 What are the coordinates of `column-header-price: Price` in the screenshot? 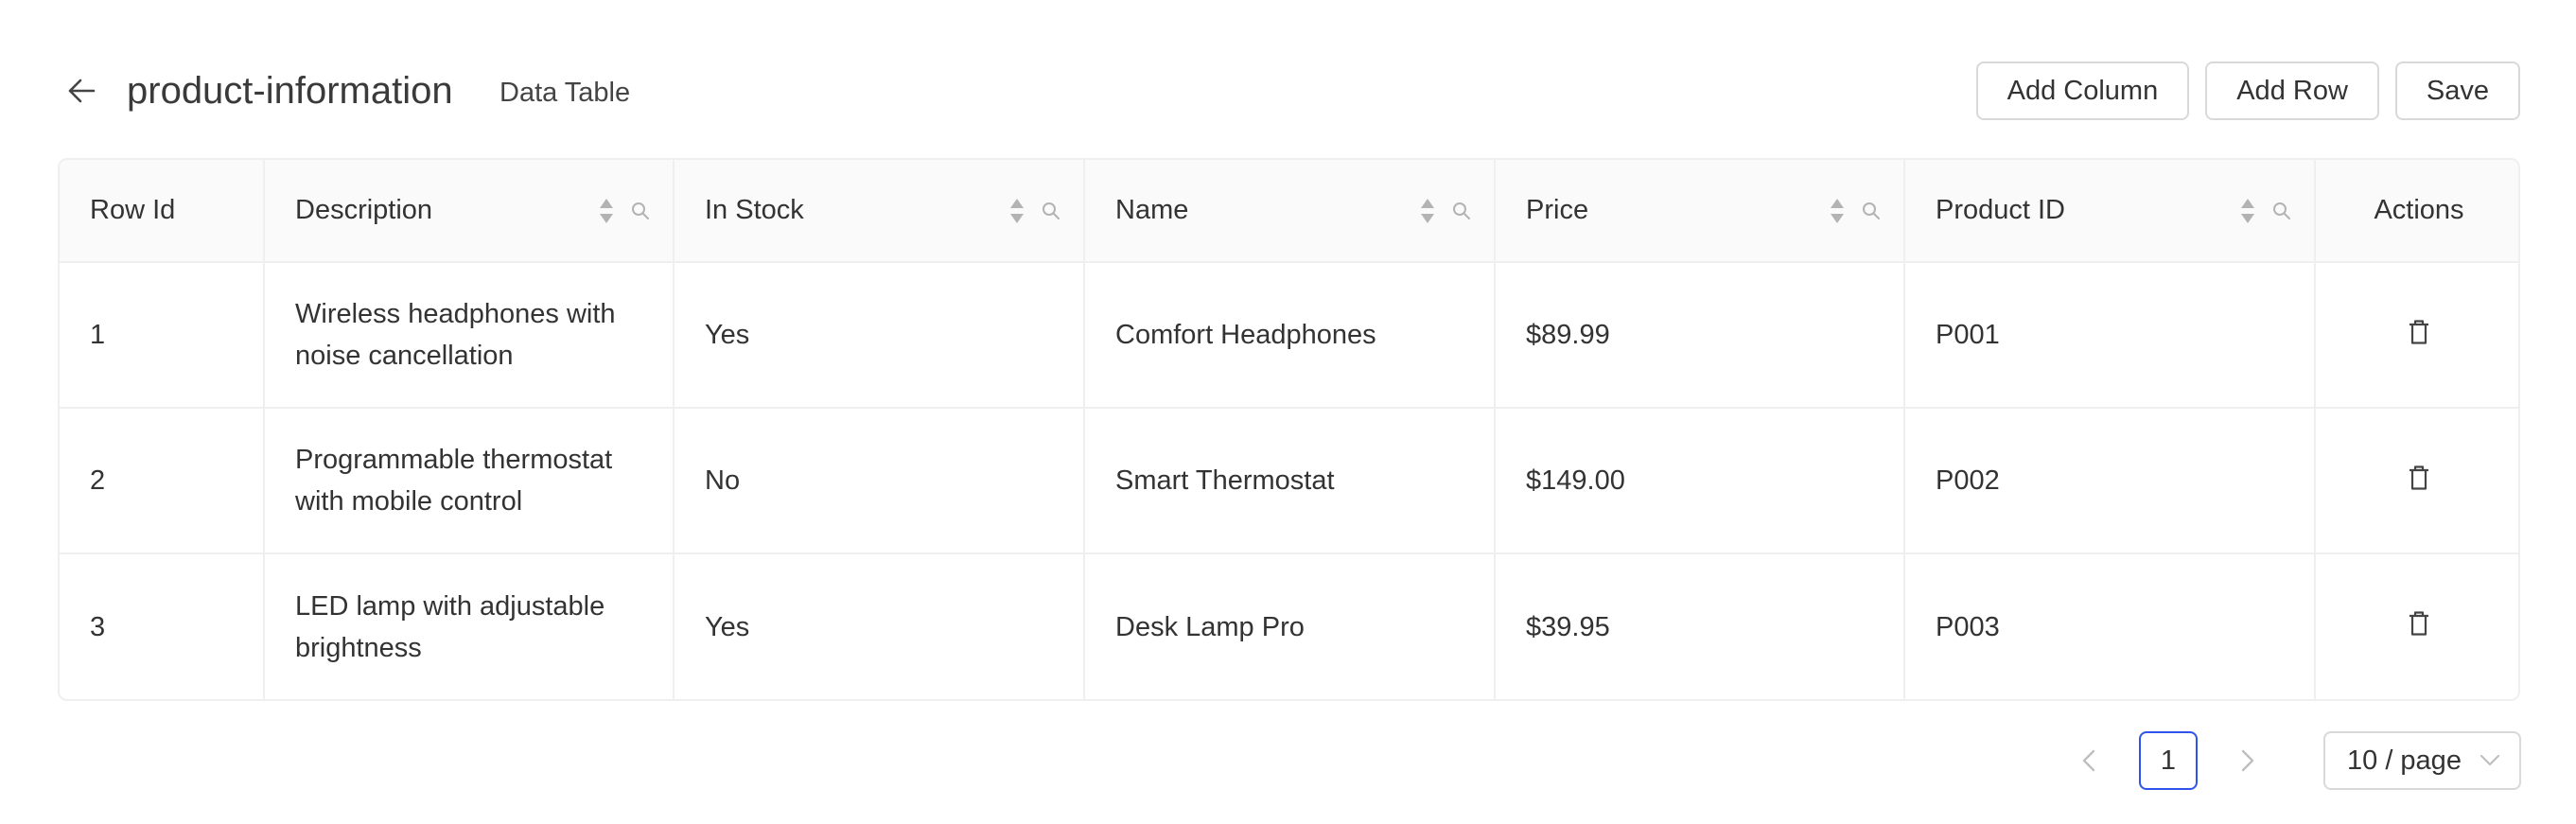 It's located at (1700, 212).